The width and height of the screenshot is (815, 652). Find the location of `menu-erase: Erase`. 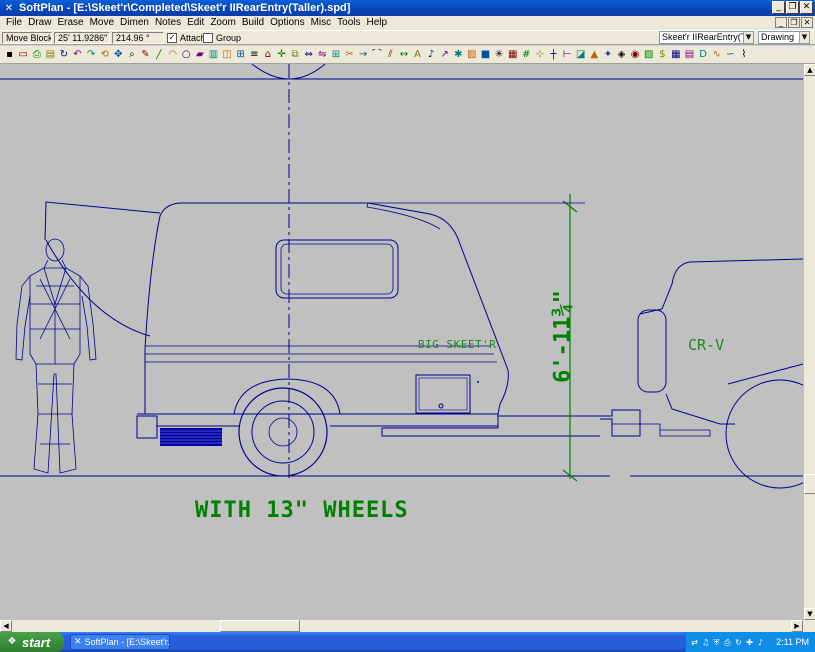

menu-erase: Erase is located at coordinates (70, 23).